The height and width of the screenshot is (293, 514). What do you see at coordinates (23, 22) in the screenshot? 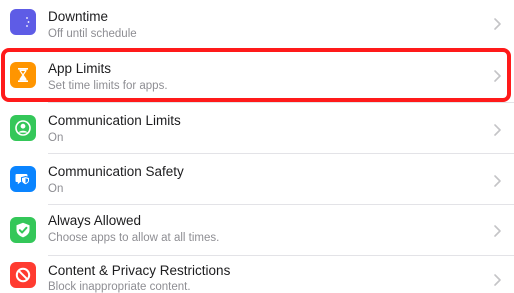
I see `downtime-icon` at bounding box center [23, 22].